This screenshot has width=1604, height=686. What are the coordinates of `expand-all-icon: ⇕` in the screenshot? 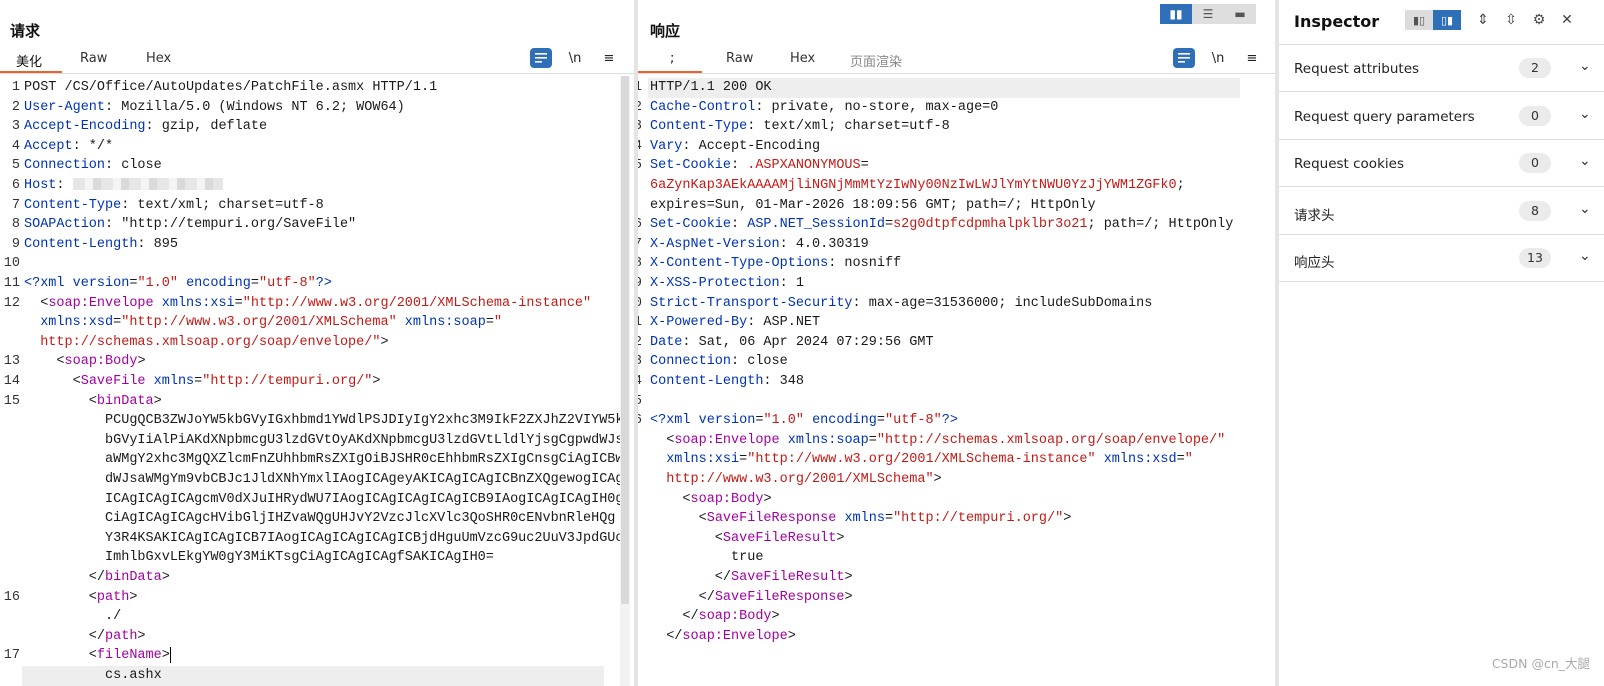 It's located at (1483, 20).